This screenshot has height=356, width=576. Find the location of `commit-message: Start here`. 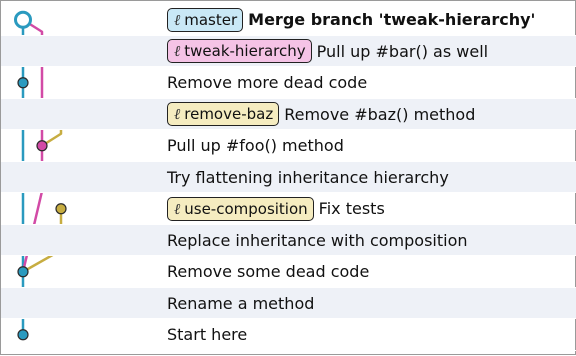

commit-message: Start here is located at coordinates (207, 334).